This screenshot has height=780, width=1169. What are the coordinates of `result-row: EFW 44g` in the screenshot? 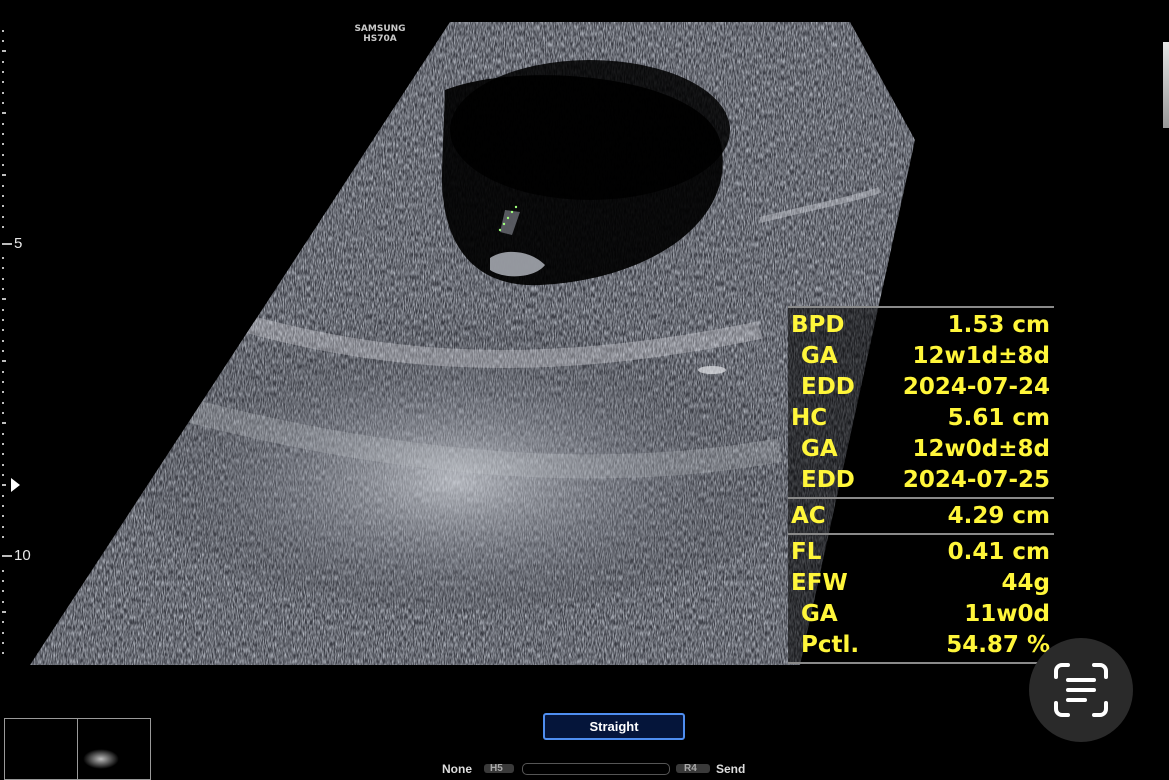 It's located at (921, 583).